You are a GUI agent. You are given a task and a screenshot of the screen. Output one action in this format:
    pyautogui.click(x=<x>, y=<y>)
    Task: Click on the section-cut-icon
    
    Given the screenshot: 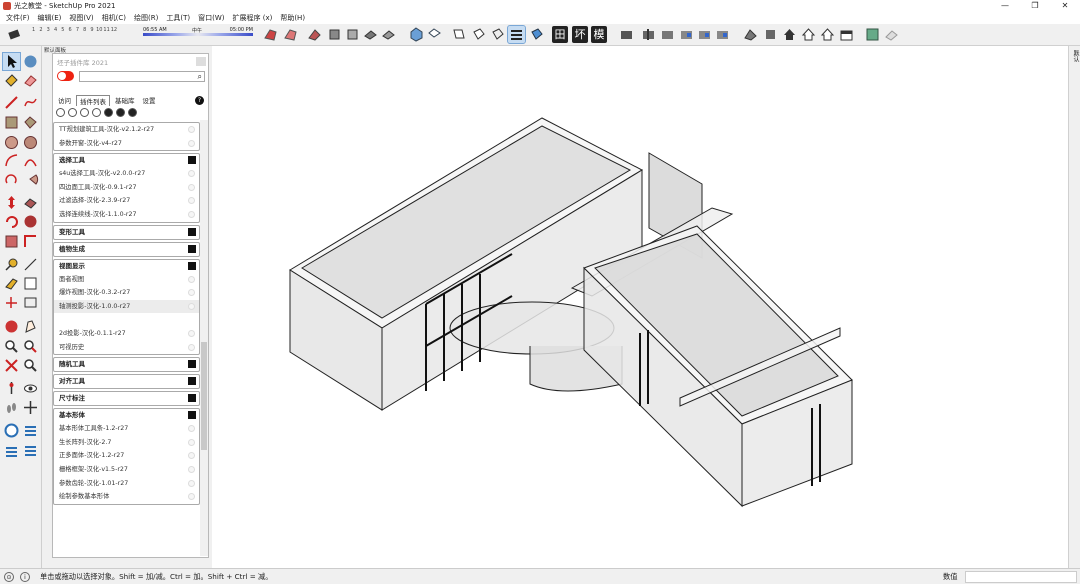 What is the action you would take?
    pyautogui.click(x=686, y=34)
    